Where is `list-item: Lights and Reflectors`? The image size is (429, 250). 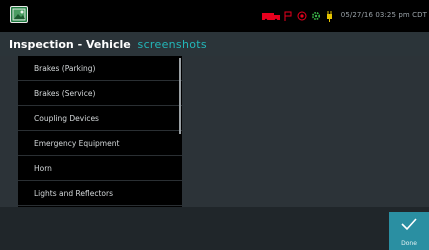
list-item: Lights and Reflectors is located at coordinates (100, 193).